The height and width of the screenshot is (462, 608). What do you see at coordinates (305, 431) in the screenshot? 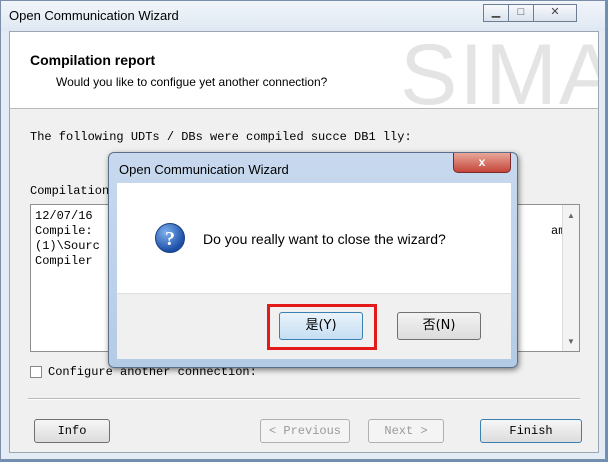
I see `previous-button: < Previous` at bounding box center [305, 431].